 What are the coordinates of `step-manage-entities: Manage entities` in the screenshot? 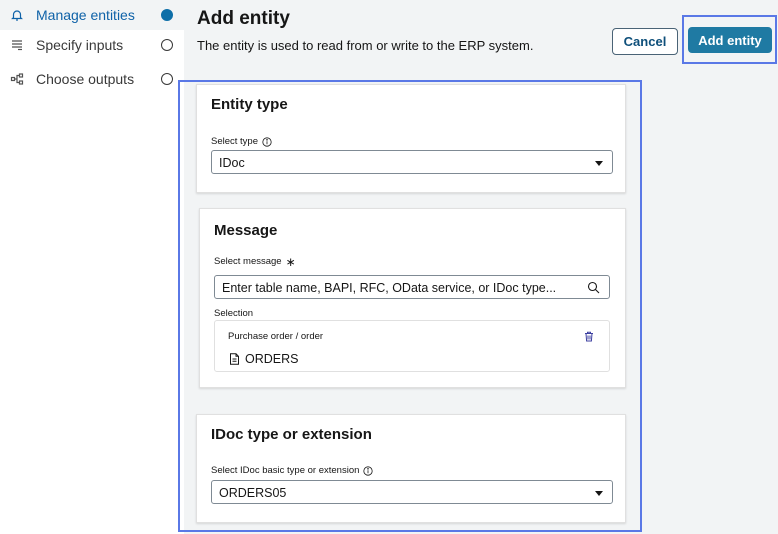 It's located at (92, 15).